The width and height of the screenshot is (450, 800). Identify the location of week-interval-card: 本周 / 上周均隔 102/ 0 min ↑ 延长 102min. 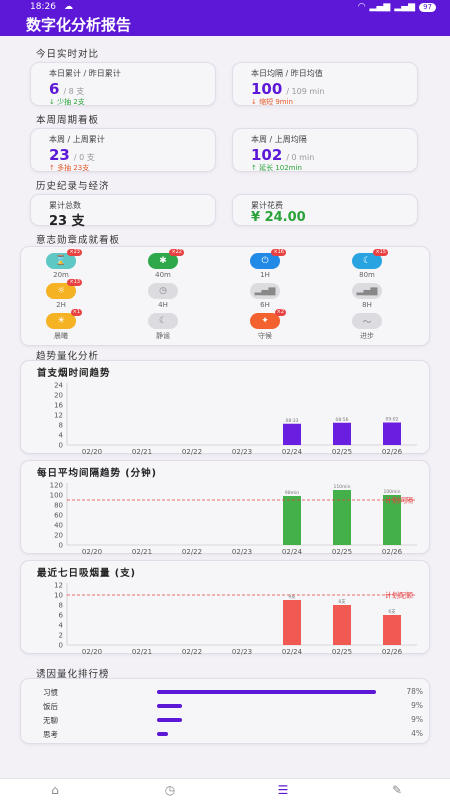
(325, 150).